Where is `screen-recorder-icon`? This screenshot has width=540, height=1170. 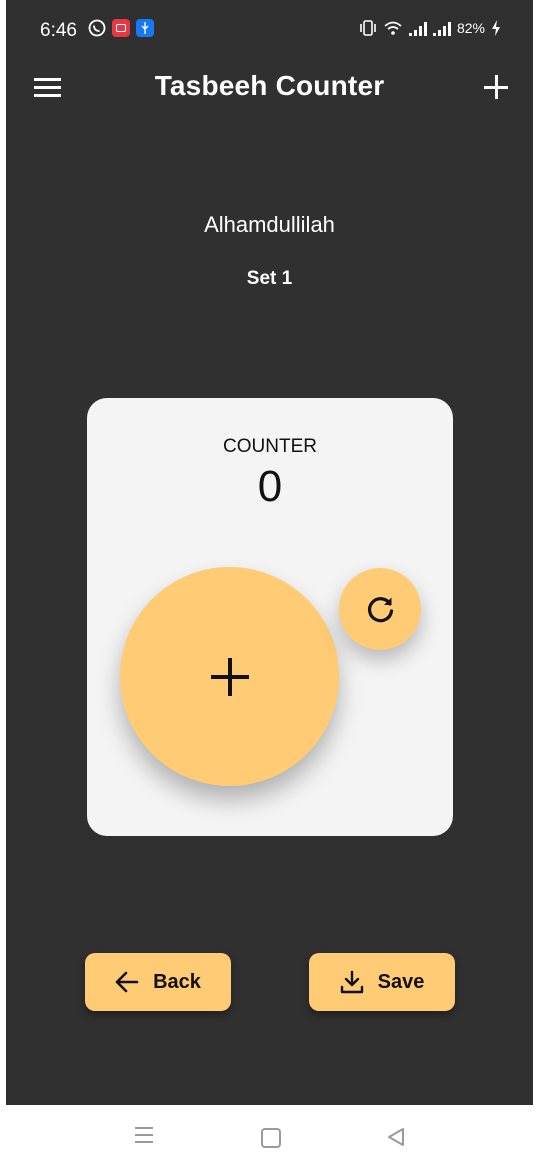
screen-recorder-icon is located at coordinates (121, 28).